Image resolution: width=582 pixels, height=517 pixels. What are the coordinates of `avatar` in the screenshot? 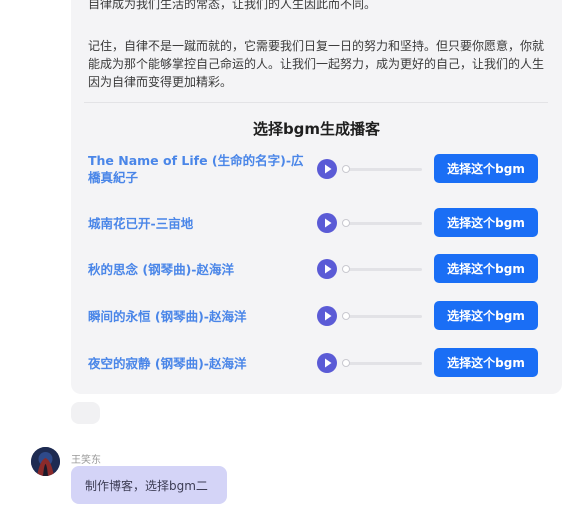 It's located at (45, 461).